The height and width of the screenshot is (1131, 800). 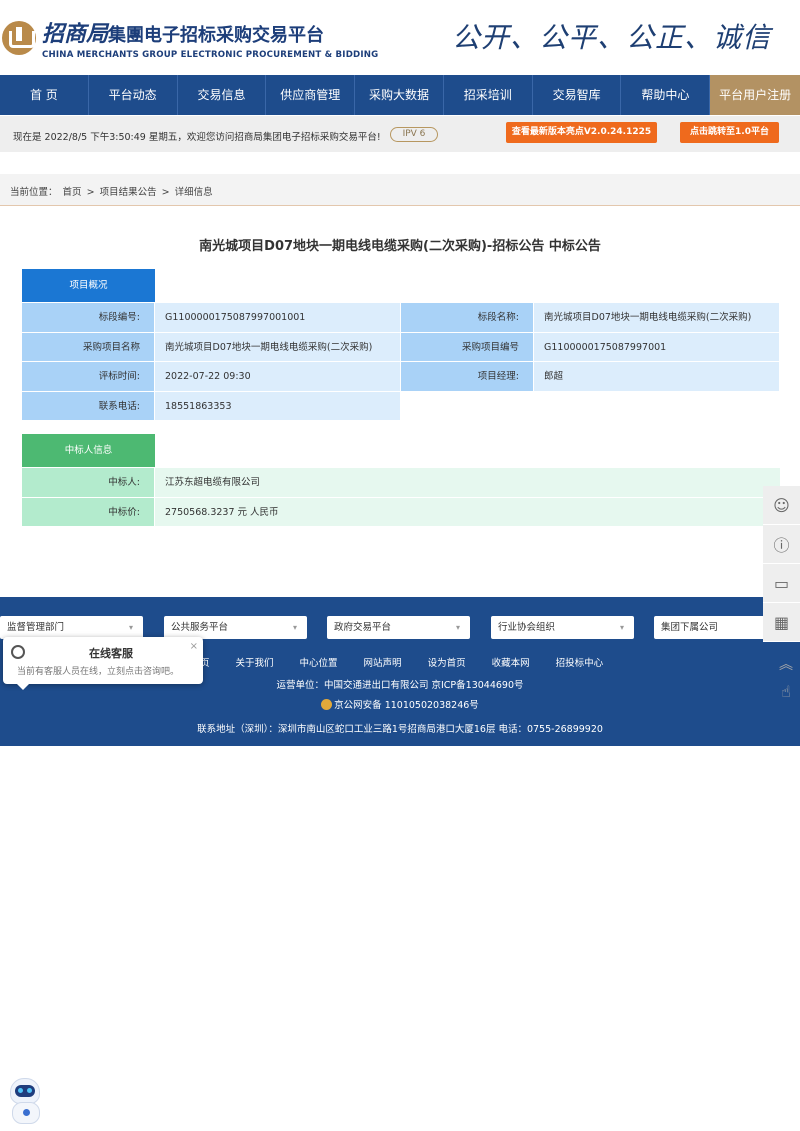 I want to click on phone-label: 联系电话:, so click(x=88, y=405).